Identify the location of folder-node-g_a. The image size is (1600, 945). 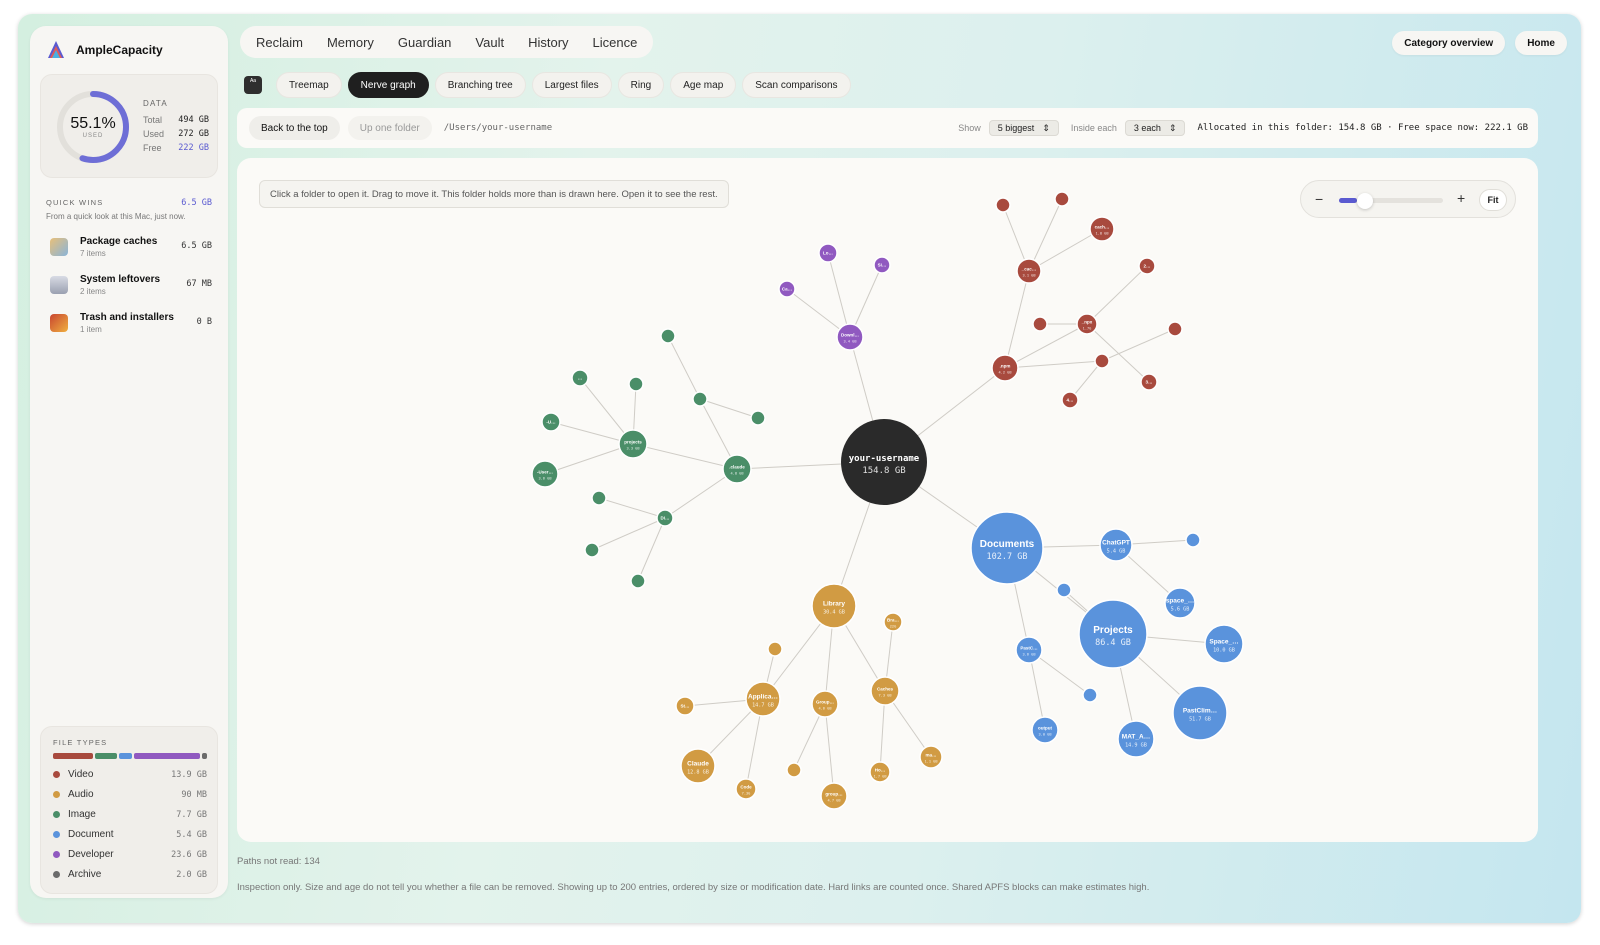
(700, 399).